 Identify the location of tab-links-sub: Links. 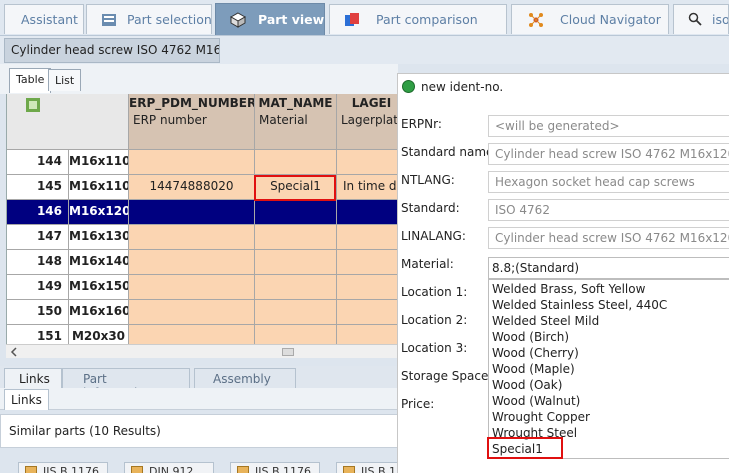
(26, 399).